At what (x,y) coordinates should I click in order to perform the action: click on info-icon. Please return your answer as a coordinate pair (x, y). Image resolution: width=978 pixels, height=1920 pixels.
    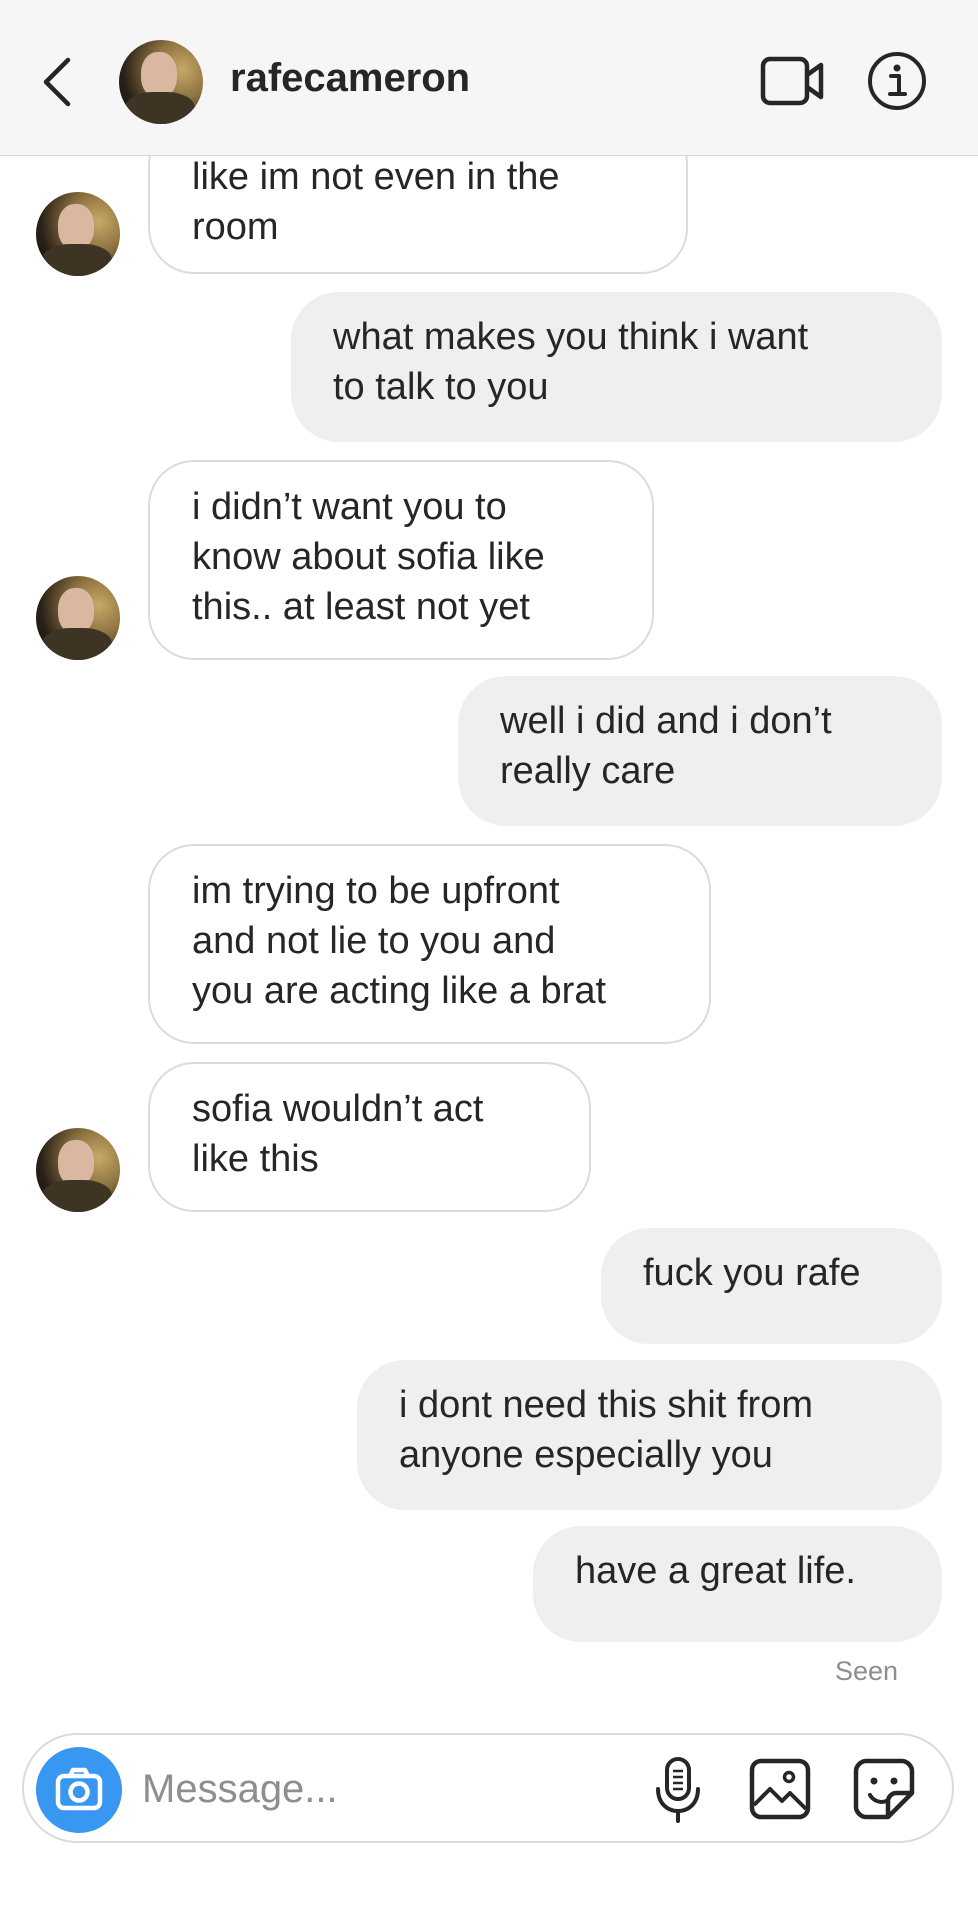
    Looking at the image, I should click on (897, 81).